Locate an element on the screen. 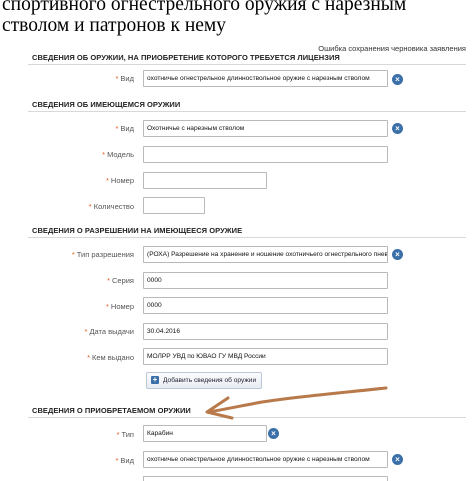 This screenshot has width=474, height=481. annotation-arrow-icon is located at coordinates (296, 403).